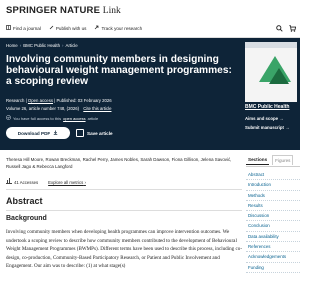 This screenshot has width=320, height=281. What do you see at coordinates (74, 118) in the screenshot?
I see `access-open-link: open access` at bounding box center [74, 118].